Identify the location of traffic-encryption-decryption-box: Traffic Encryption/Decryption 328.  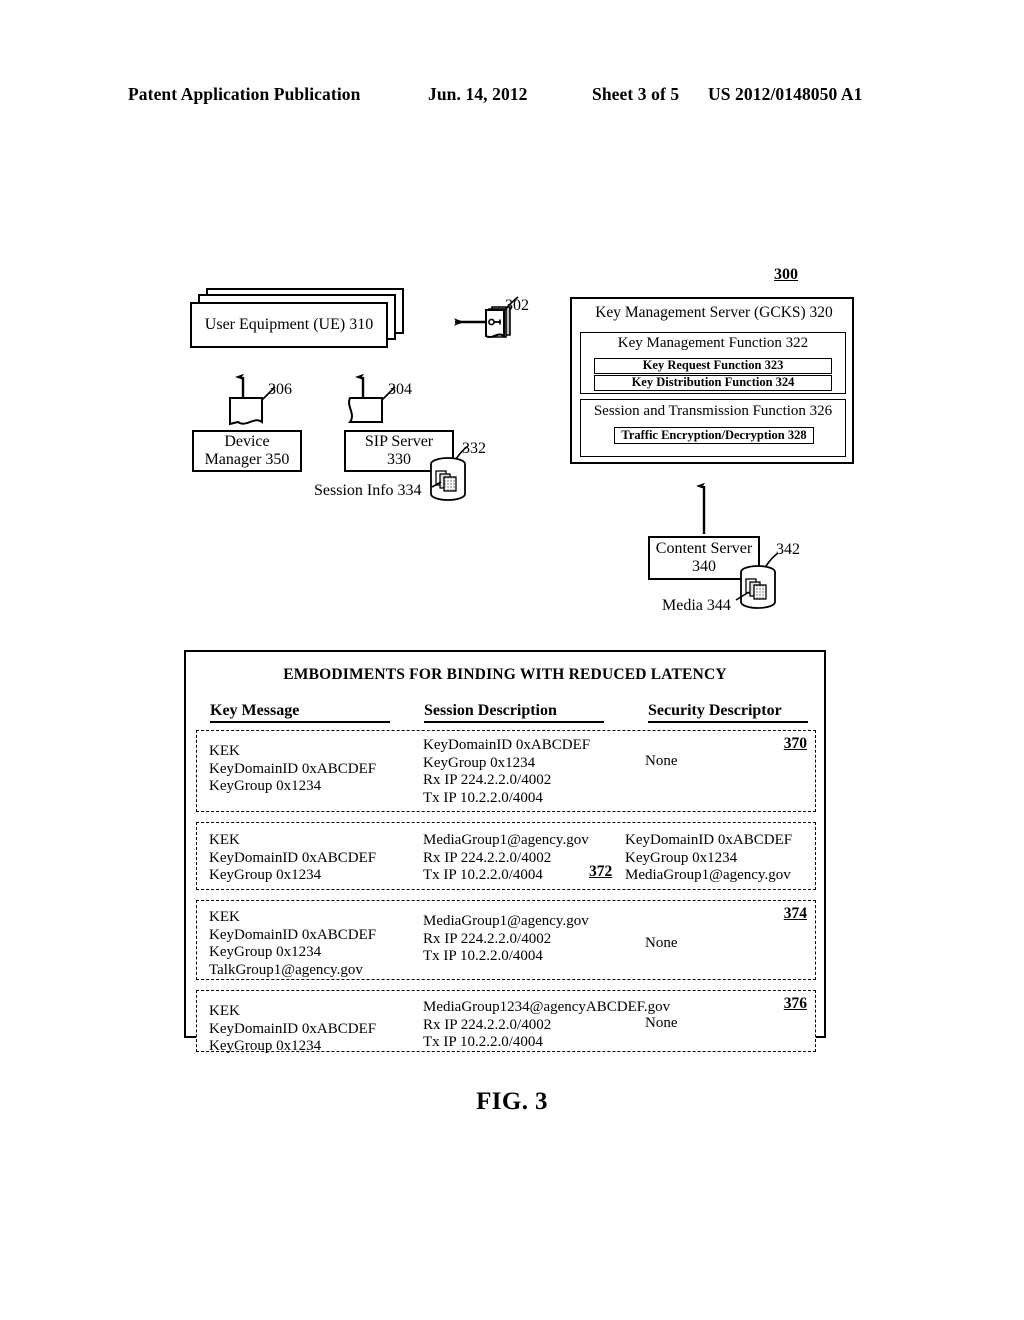
(714, 435).